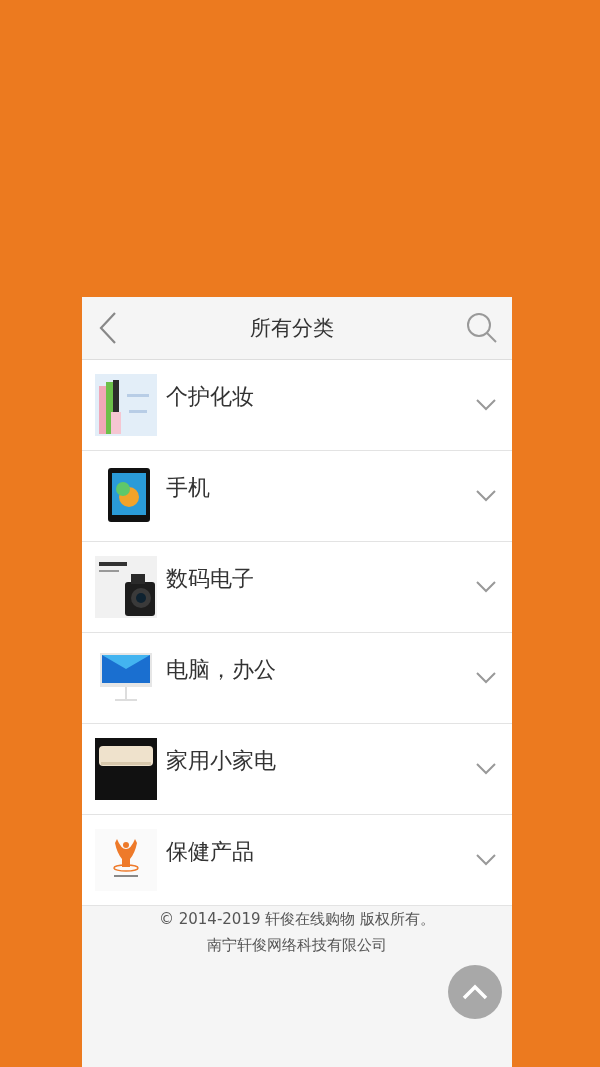 The width and height of the screenshot is (600, 1067). What do you see at coordinates (297, 405) in the screenshot?
I see `category-item: 个护化妆` at bounding box center [297, 405].